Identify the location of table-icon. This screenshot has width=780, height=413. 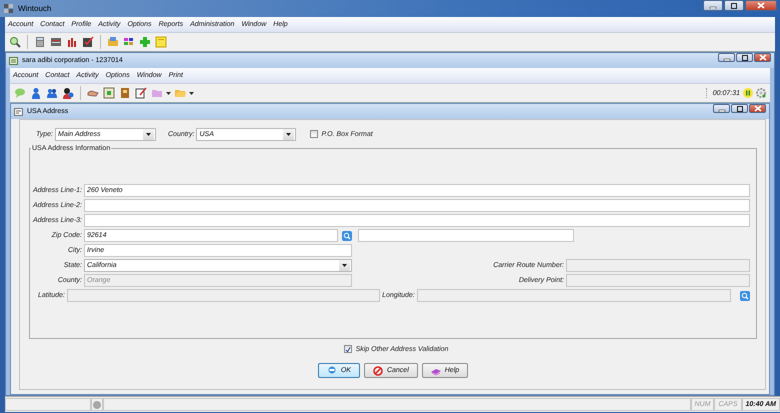
(56, 42).